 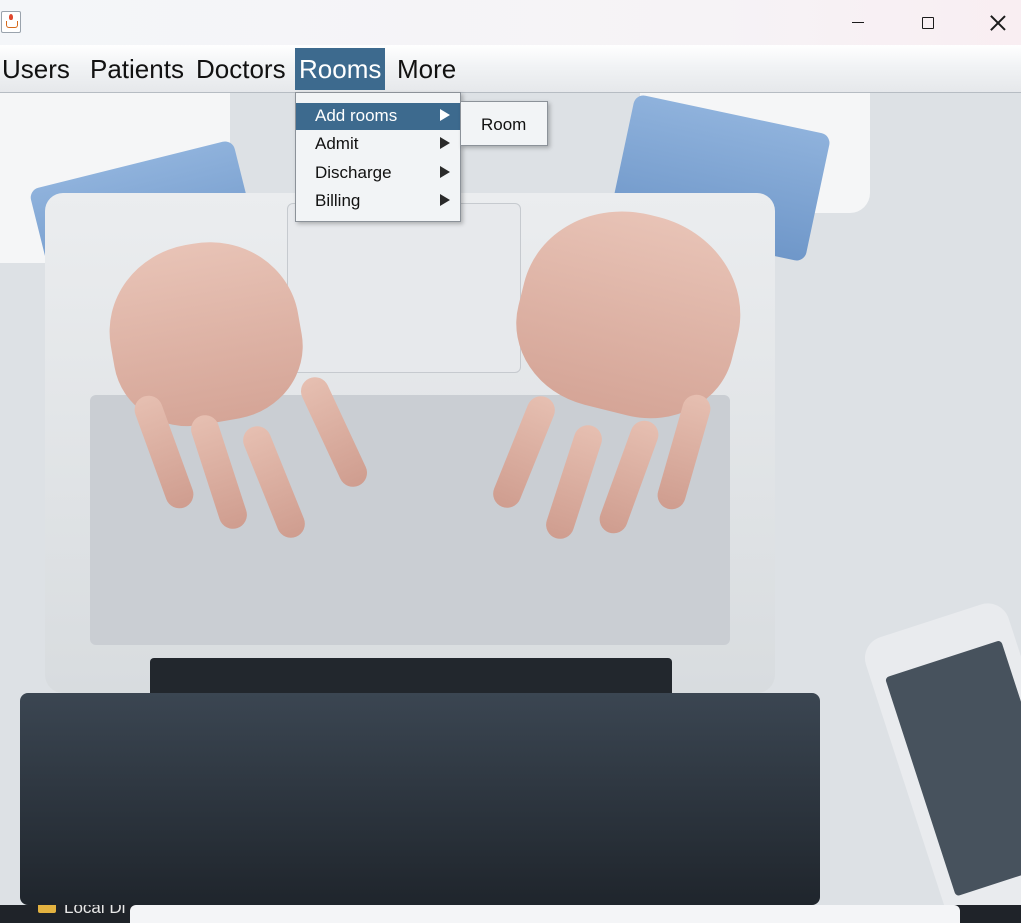 What do you see at coordinates (510, 22) in the screenshot?
I see `title-bar` at bounding box center [510, 22].